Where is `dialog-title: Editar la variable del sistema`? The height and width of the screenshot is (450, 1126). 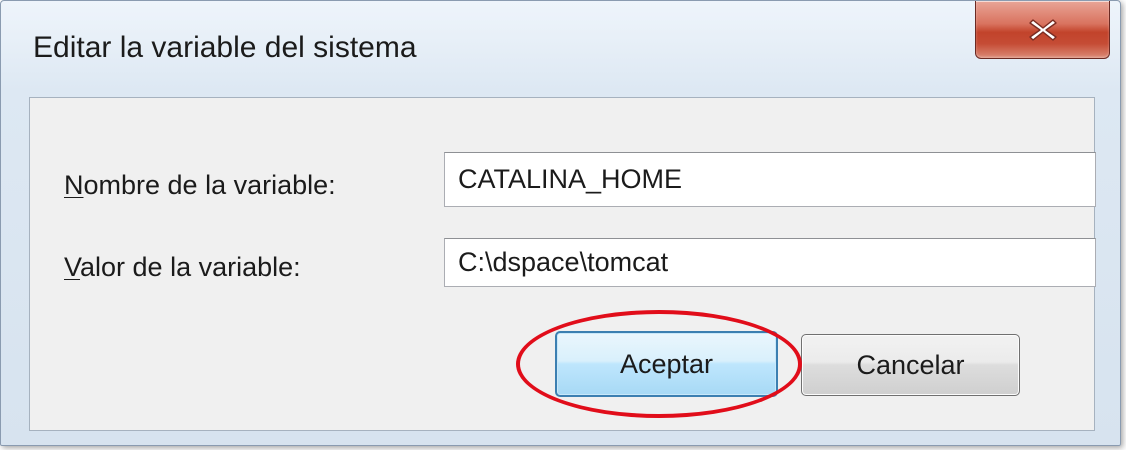 dialog-title: Editar la variable del sistema is located at coordinates (225, 47).